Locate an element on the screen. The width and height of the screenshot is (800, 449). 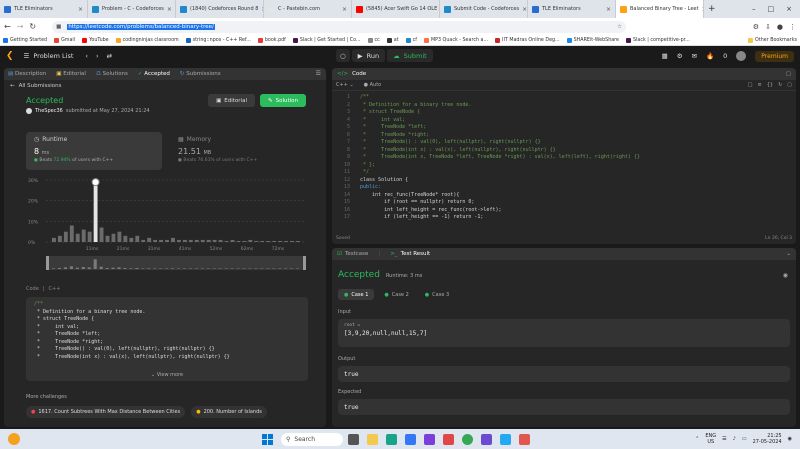
user-avatar is located at coordinates (29, 111).